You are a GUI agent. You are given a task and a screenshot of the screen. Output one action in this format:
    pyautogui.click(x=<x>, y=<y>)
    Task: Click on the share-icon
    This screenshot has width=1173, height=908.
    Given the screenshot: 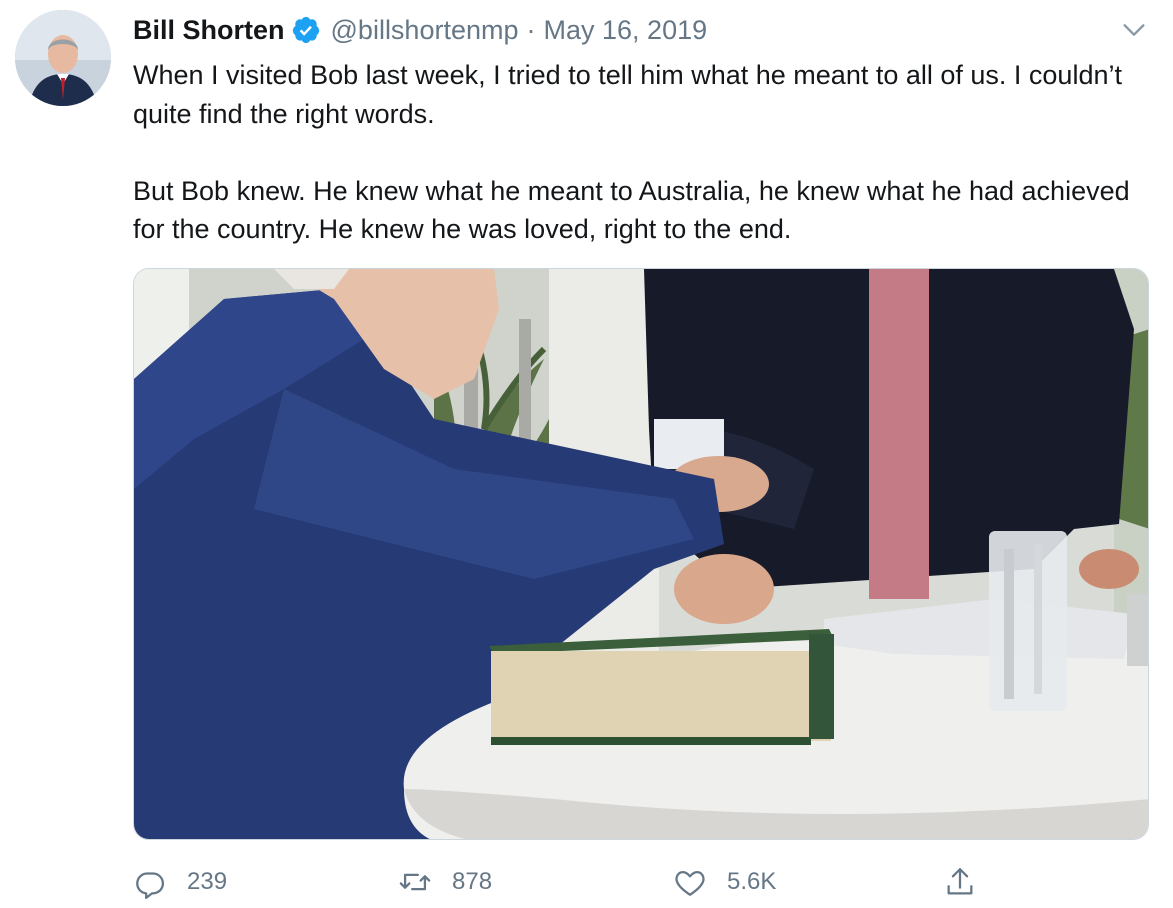 What is the action you would take?
    pyautogui.click(x=960, y=881)
    